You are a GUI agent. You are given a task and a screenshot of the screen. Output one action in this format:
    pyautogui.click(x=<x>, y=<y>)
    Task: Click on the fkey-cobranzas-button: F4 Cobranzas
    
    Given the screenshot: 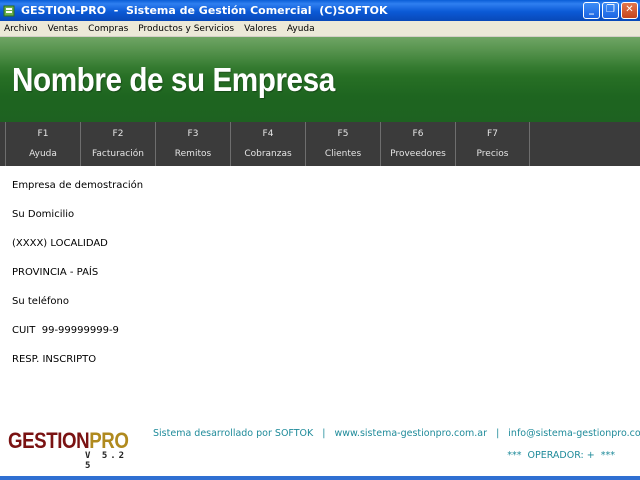 What is the action you would take?
    pyautogui.click(x=267, y=144)
    